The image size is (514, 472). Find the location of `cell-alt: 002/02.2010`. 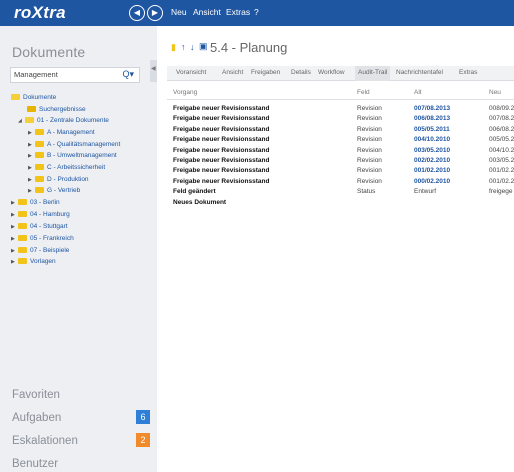

cell-alt: 002/02.2010 is located at coordinates (432, 160).